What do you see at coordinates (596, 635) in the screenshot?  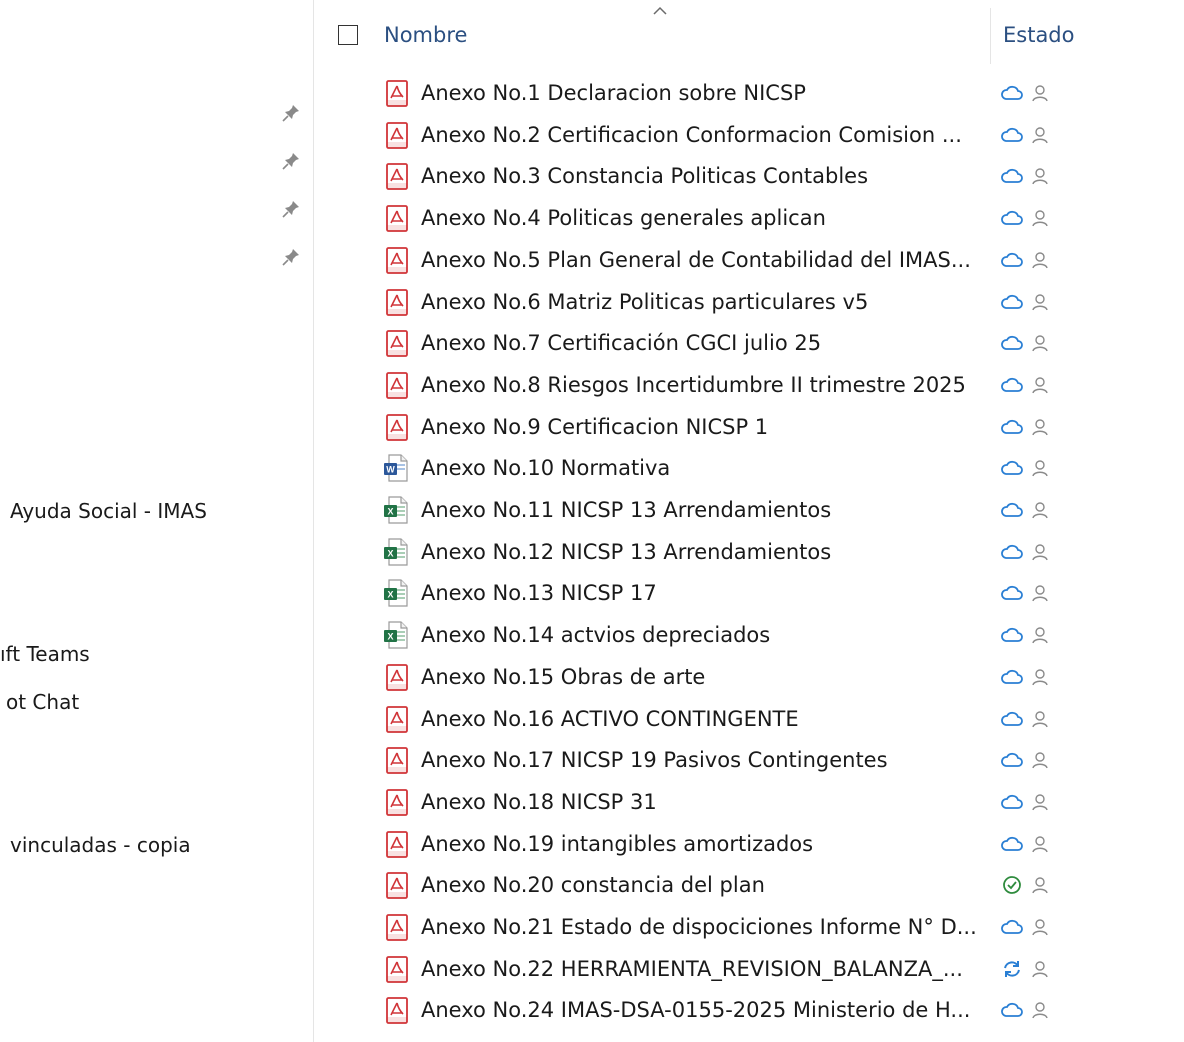 I see `file-name: Anexo No.14 actvios depreciados` at bounding box center [596, 635].